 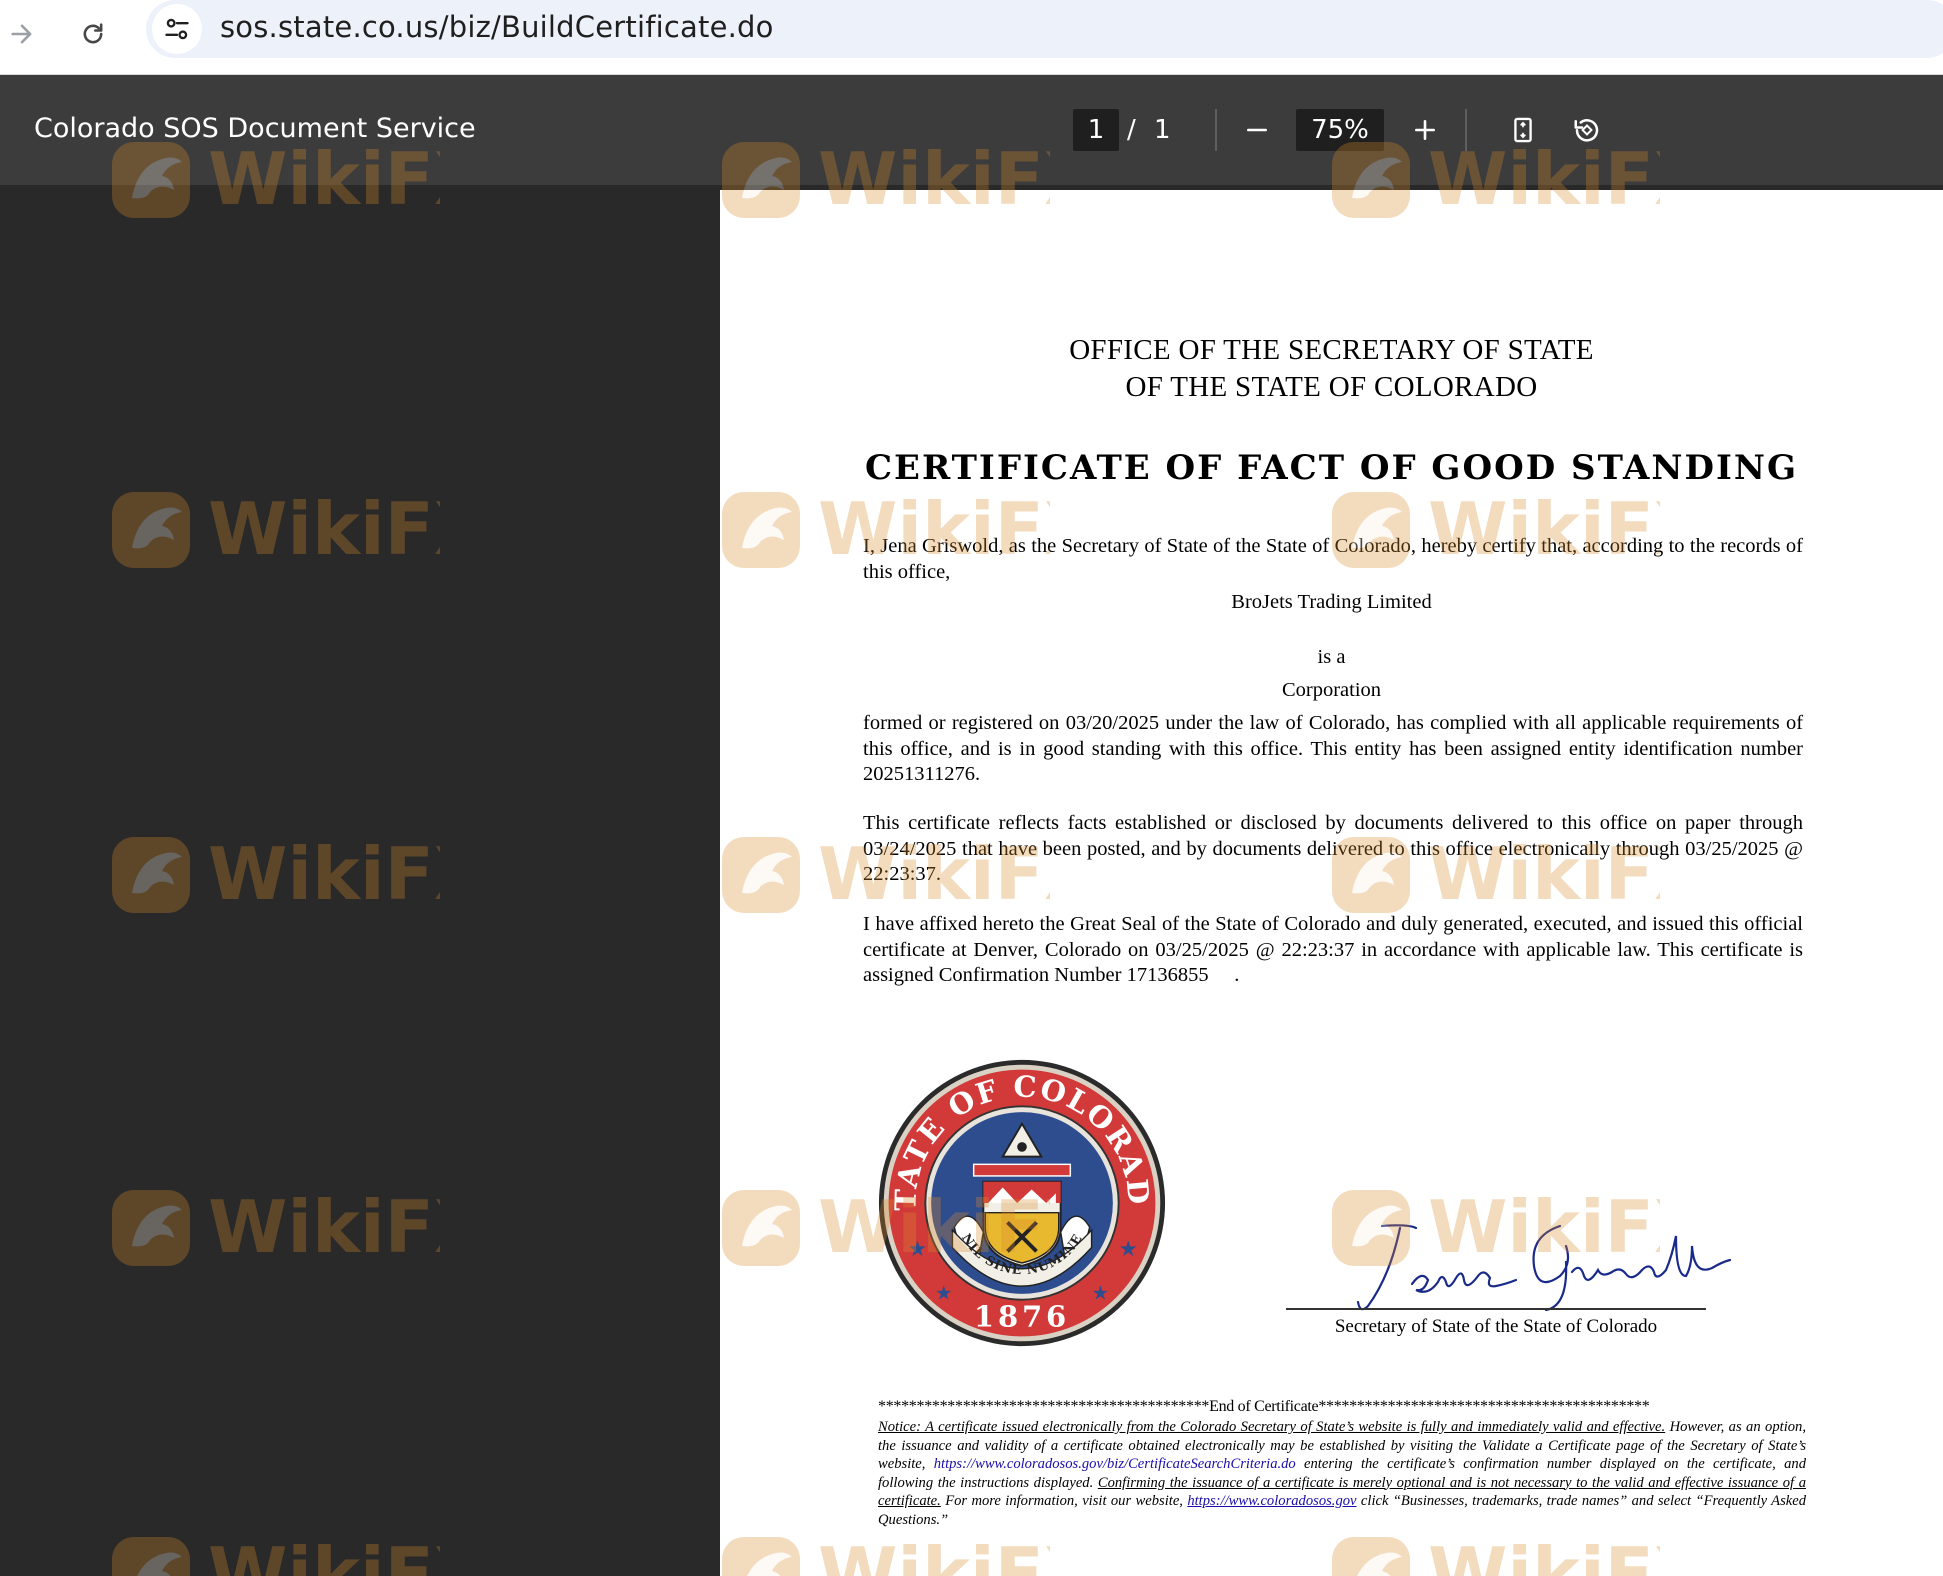 I want to click on fit-page-icon, so click(x=1523, y=130).